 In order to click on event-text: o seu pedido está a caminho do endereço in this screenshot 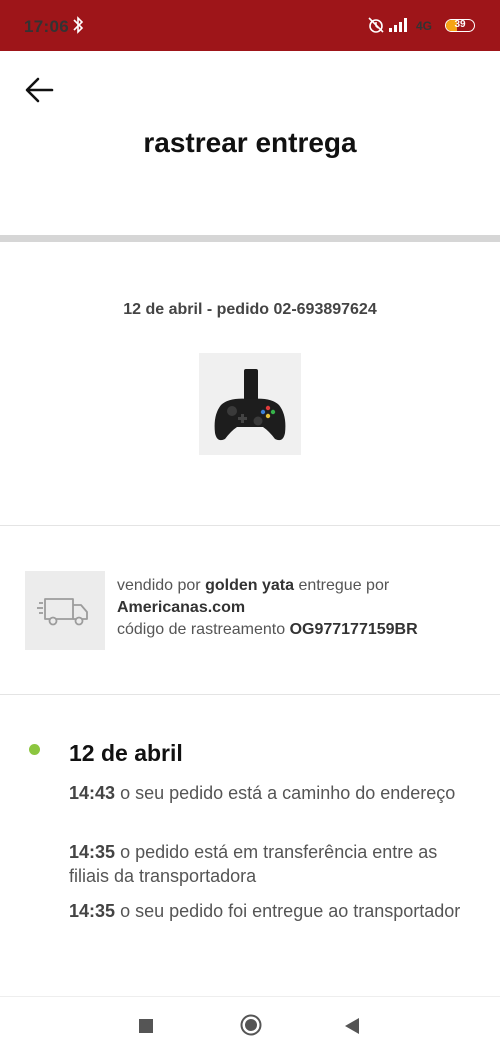, I will do `click(288, 793)`.